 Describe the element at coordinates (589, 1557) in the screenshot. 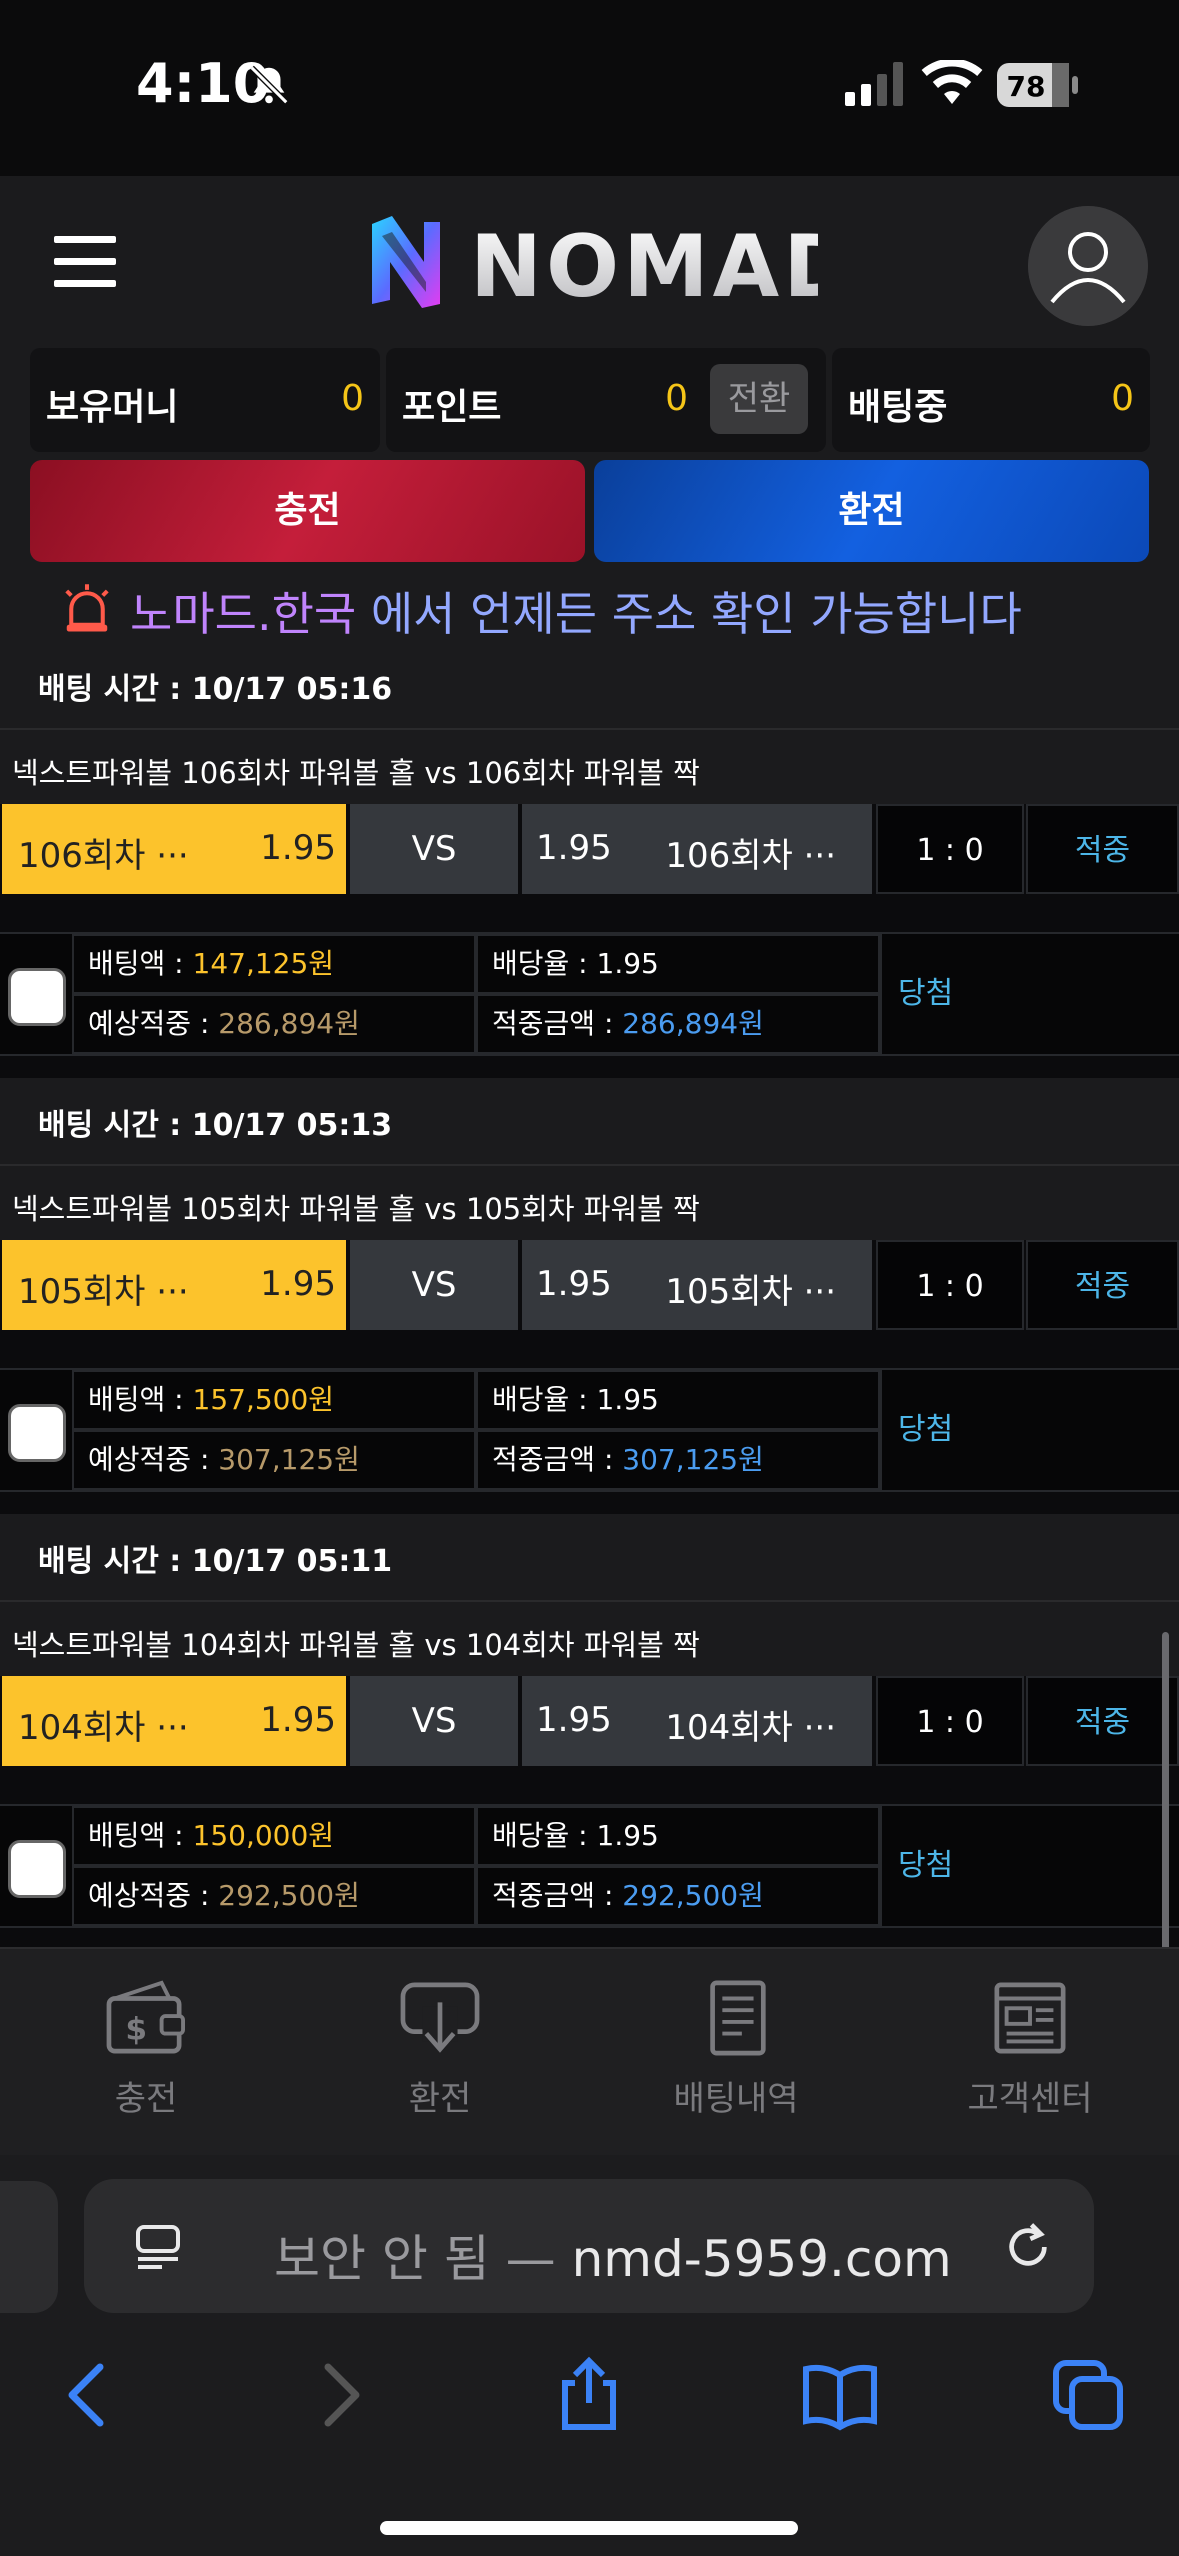

I see `bet-time-bar: 배팅 시간 : 10/17 05:11` at that location.